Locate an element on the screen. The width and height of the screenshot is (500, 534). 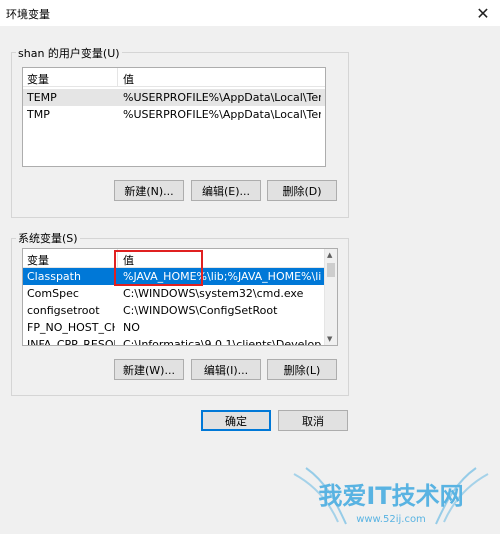
list-item: FP_NO_HOST_CH... NO is located at coordinates (174, 327).